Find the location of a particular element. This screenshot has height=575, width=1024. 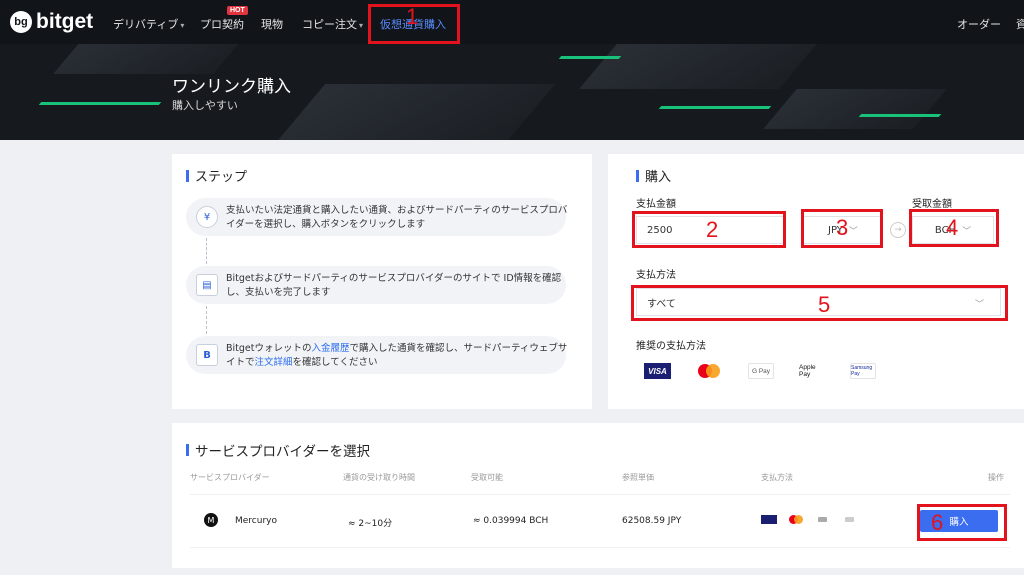

arrow-right-icon: → is located at coordinates (898, 230).